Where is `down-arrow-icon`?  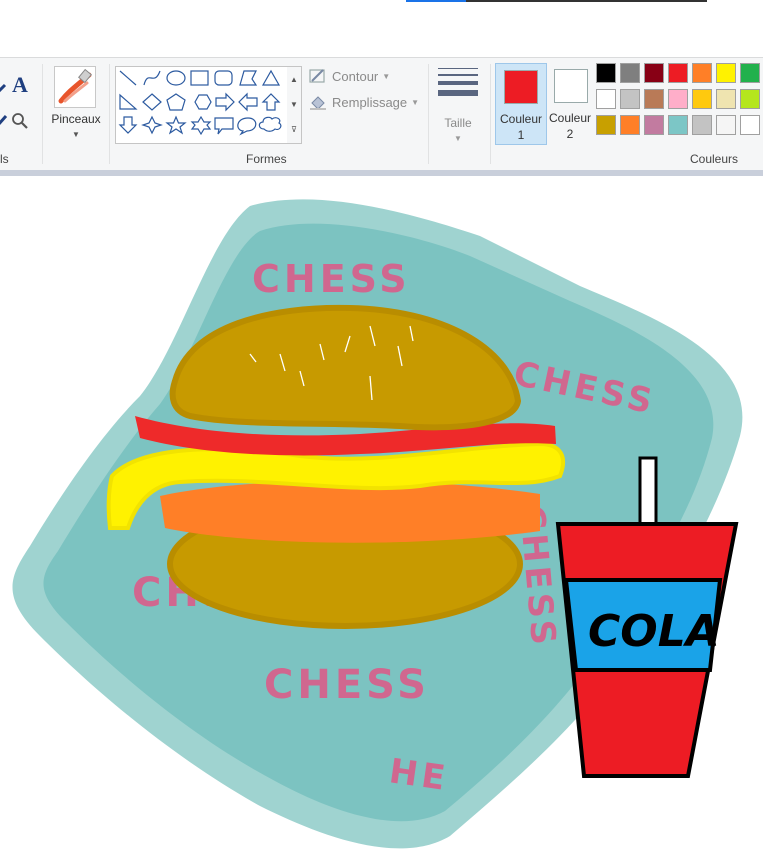 down-arrow-icon is located at coordinates (128, 125).